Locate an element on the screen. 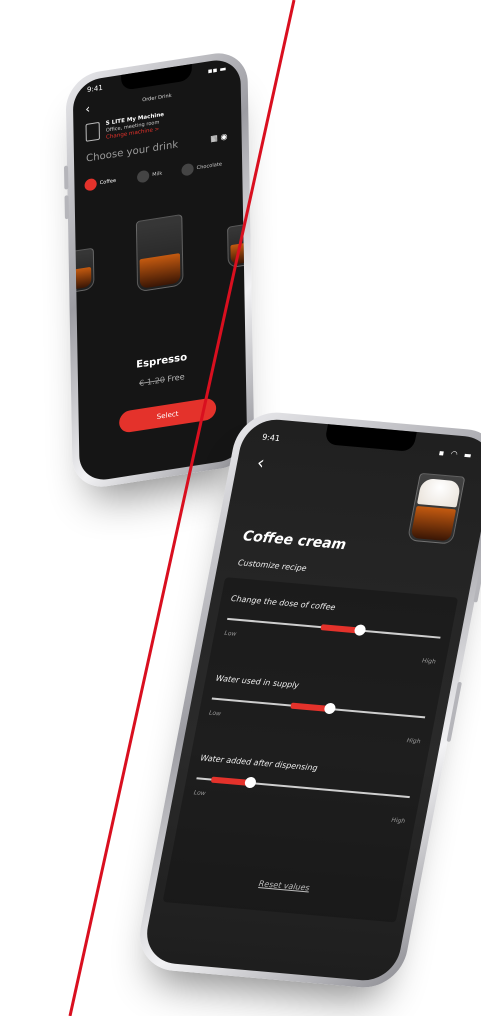 The height and width of the screenshot is (1016, 481). water-supply-slider: Water used in supply Low High is located at coordinates (317, 713).